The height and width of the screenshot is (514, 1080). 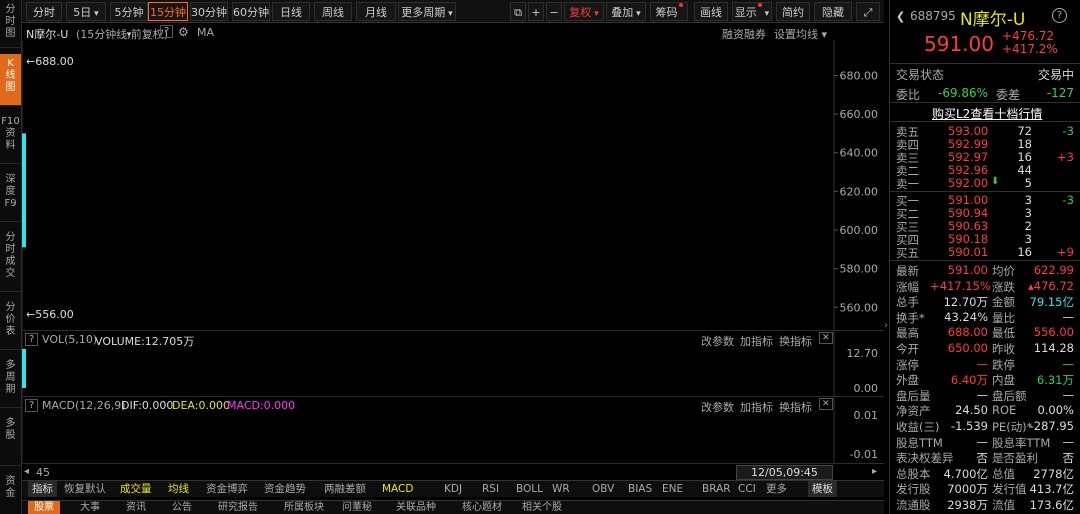 I want to click on stat-label: 涨幅, so click(x=907, y=286).